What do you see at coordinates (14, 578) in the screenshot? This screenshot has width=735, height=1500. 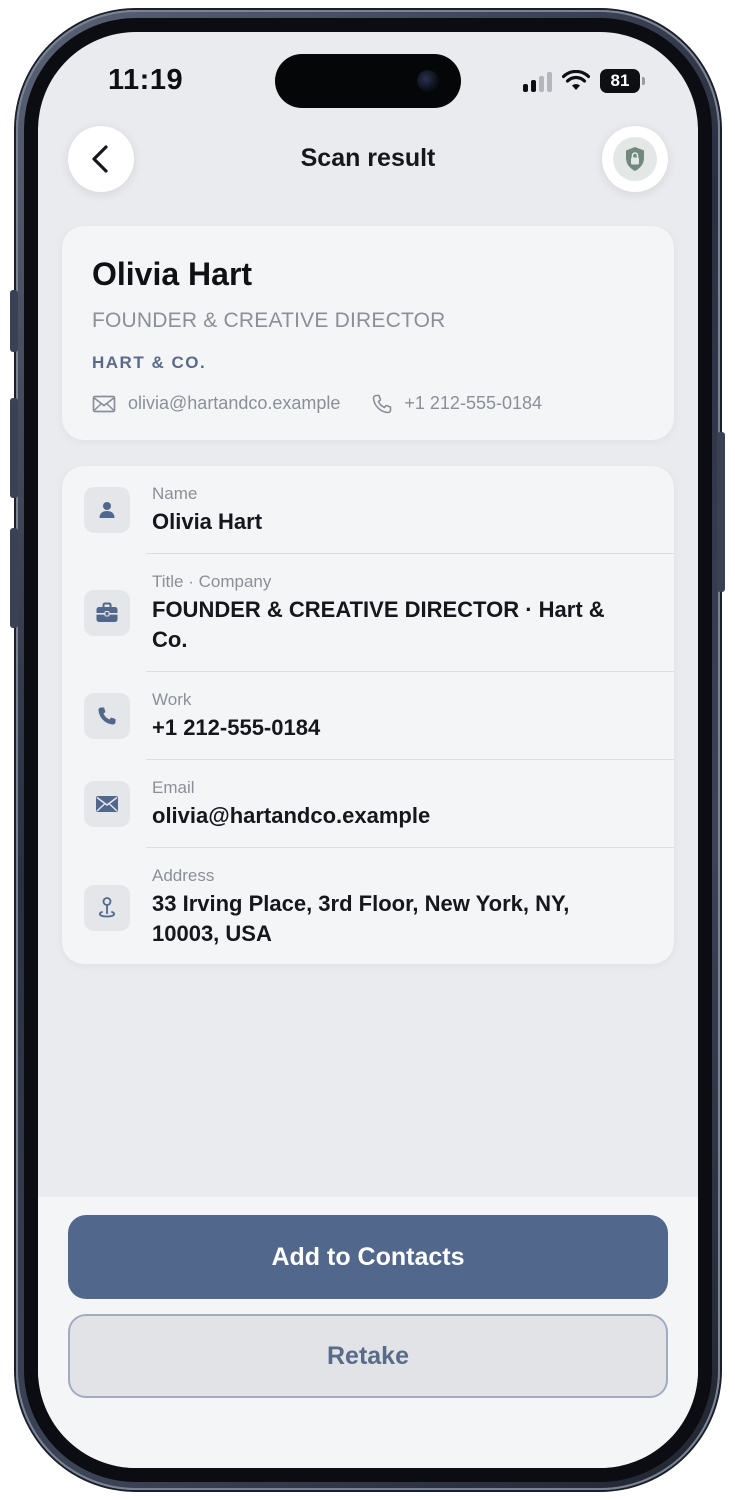 I see `volume-down-button` at bounding box center [14, 578].